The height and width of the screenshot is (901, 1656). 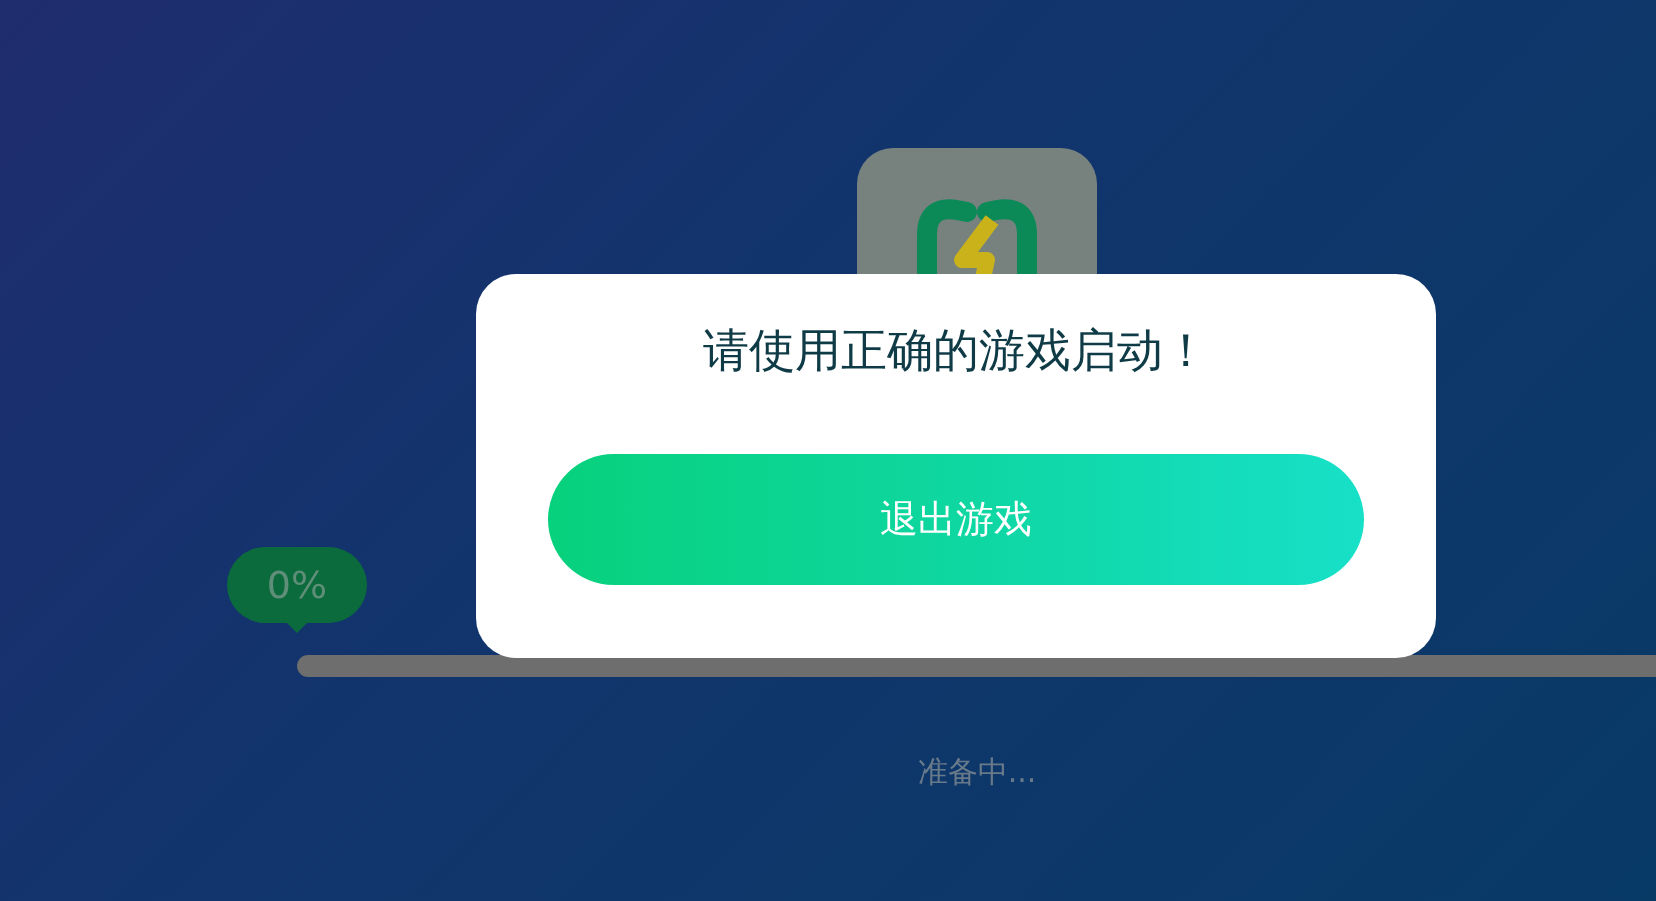 I want to click on progress-percent-bubble: 0%, so click(x=297, y=585).